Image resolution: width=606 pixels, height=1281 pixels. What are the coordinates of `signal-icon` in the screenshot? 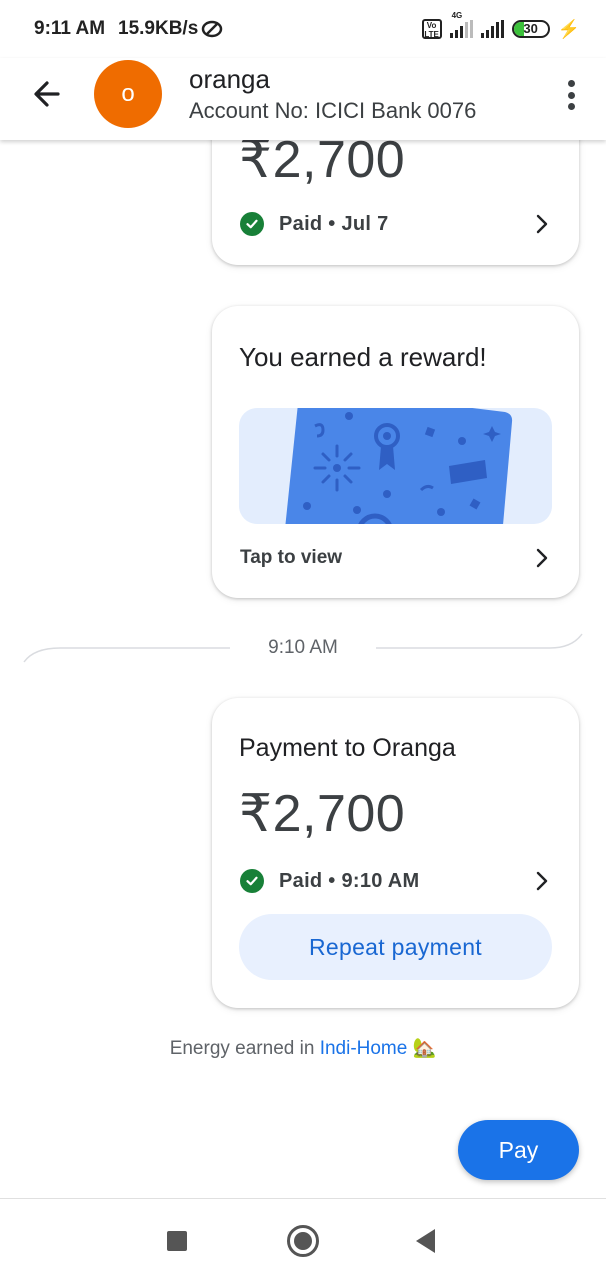 It's located at (492, 29).